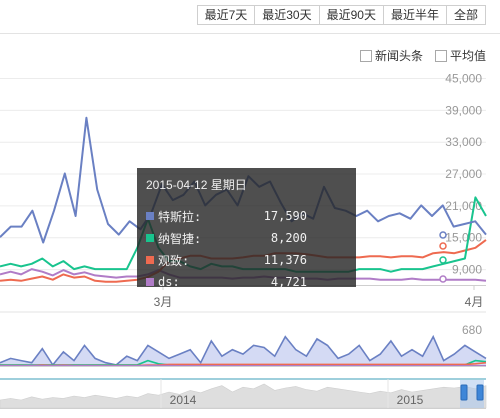  What do you see at coordinates (170, 260) in the screenshot?
I see `tooltip-name-qoros: 观致` at bounding box center [170, 260].